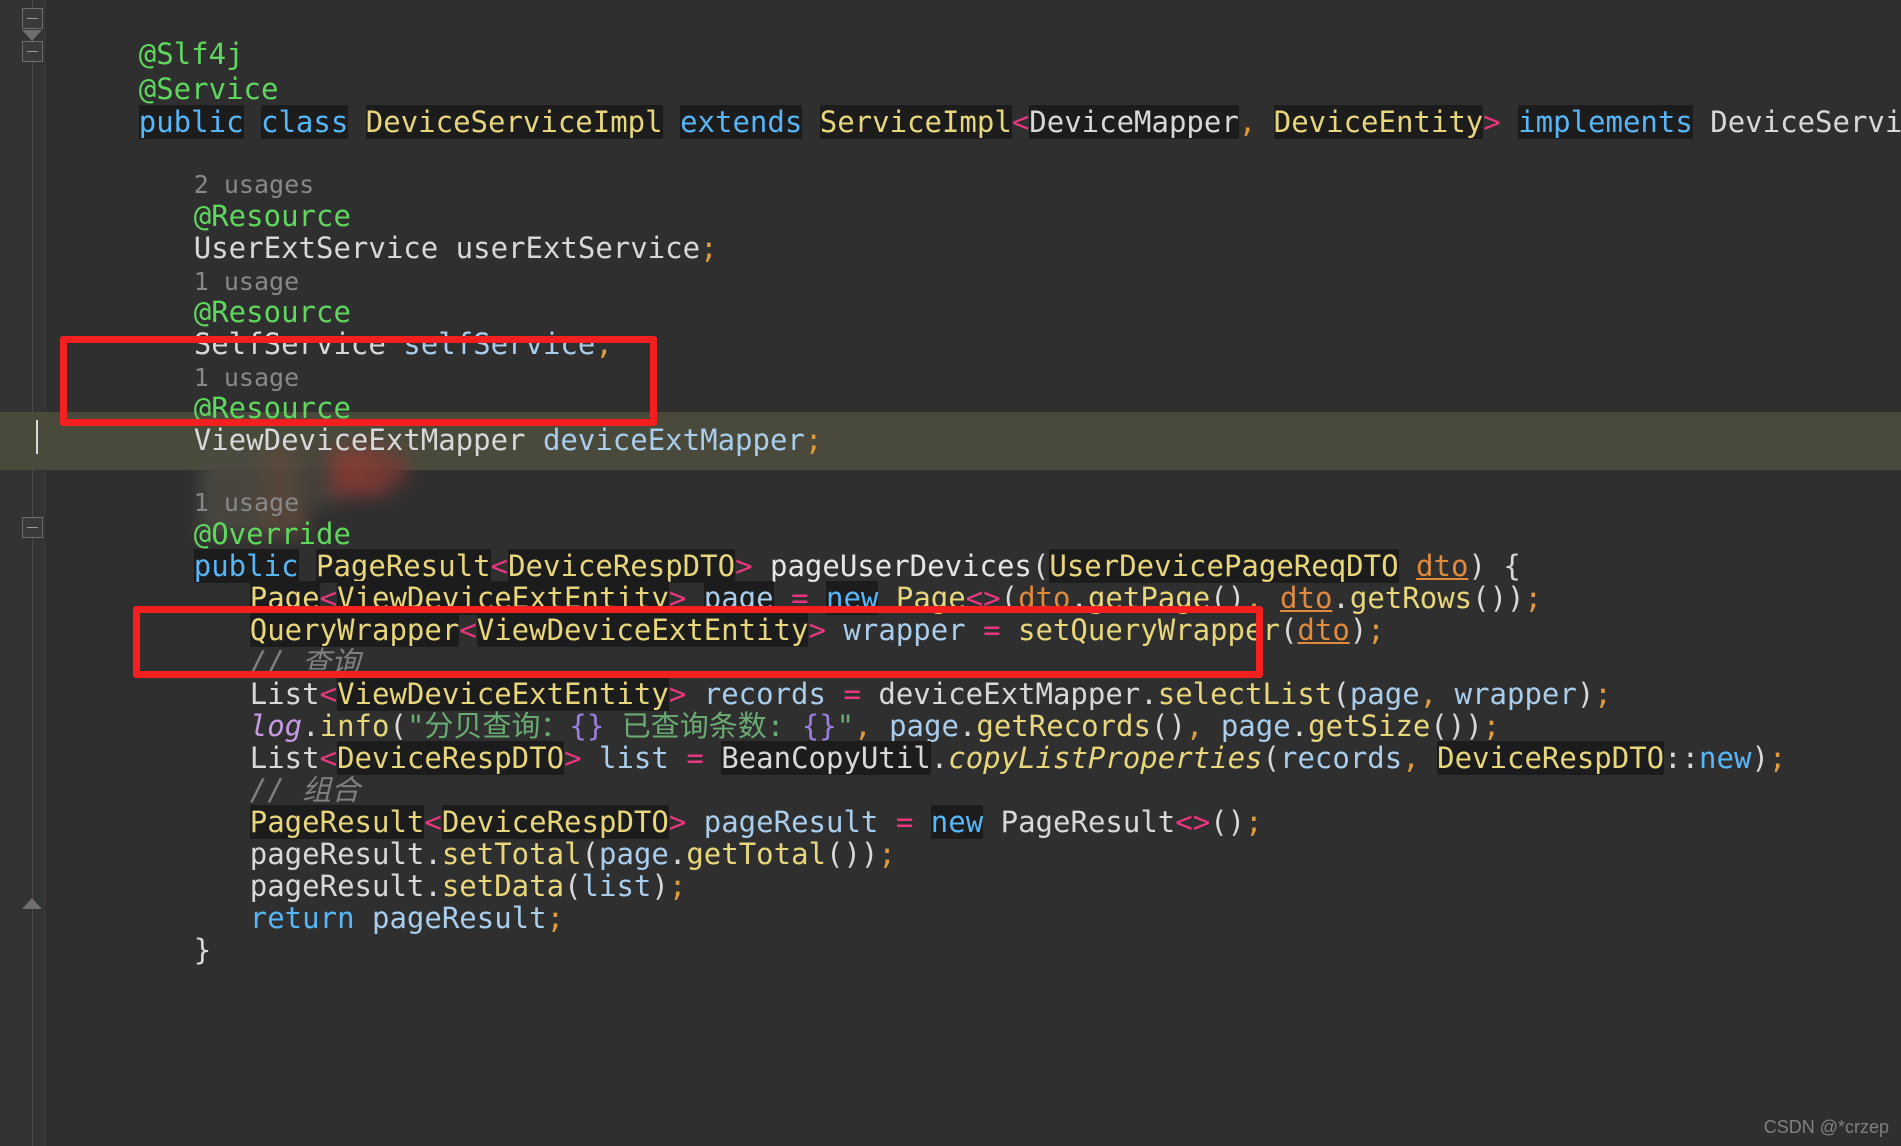 This screenshot has height=1146, width=1901. I want to click on code-line-slf4j: @Slf4j, so click(950, 35).